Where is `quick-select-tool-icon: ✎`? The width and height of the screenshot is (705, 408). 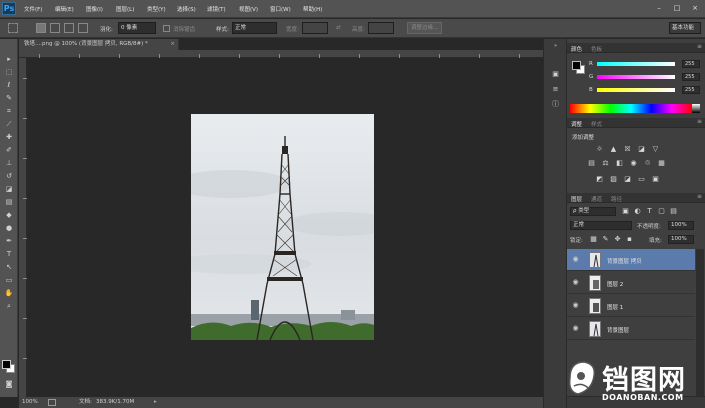
quick-select-tool-icon: ✎ is located at coordinates (9, 98).